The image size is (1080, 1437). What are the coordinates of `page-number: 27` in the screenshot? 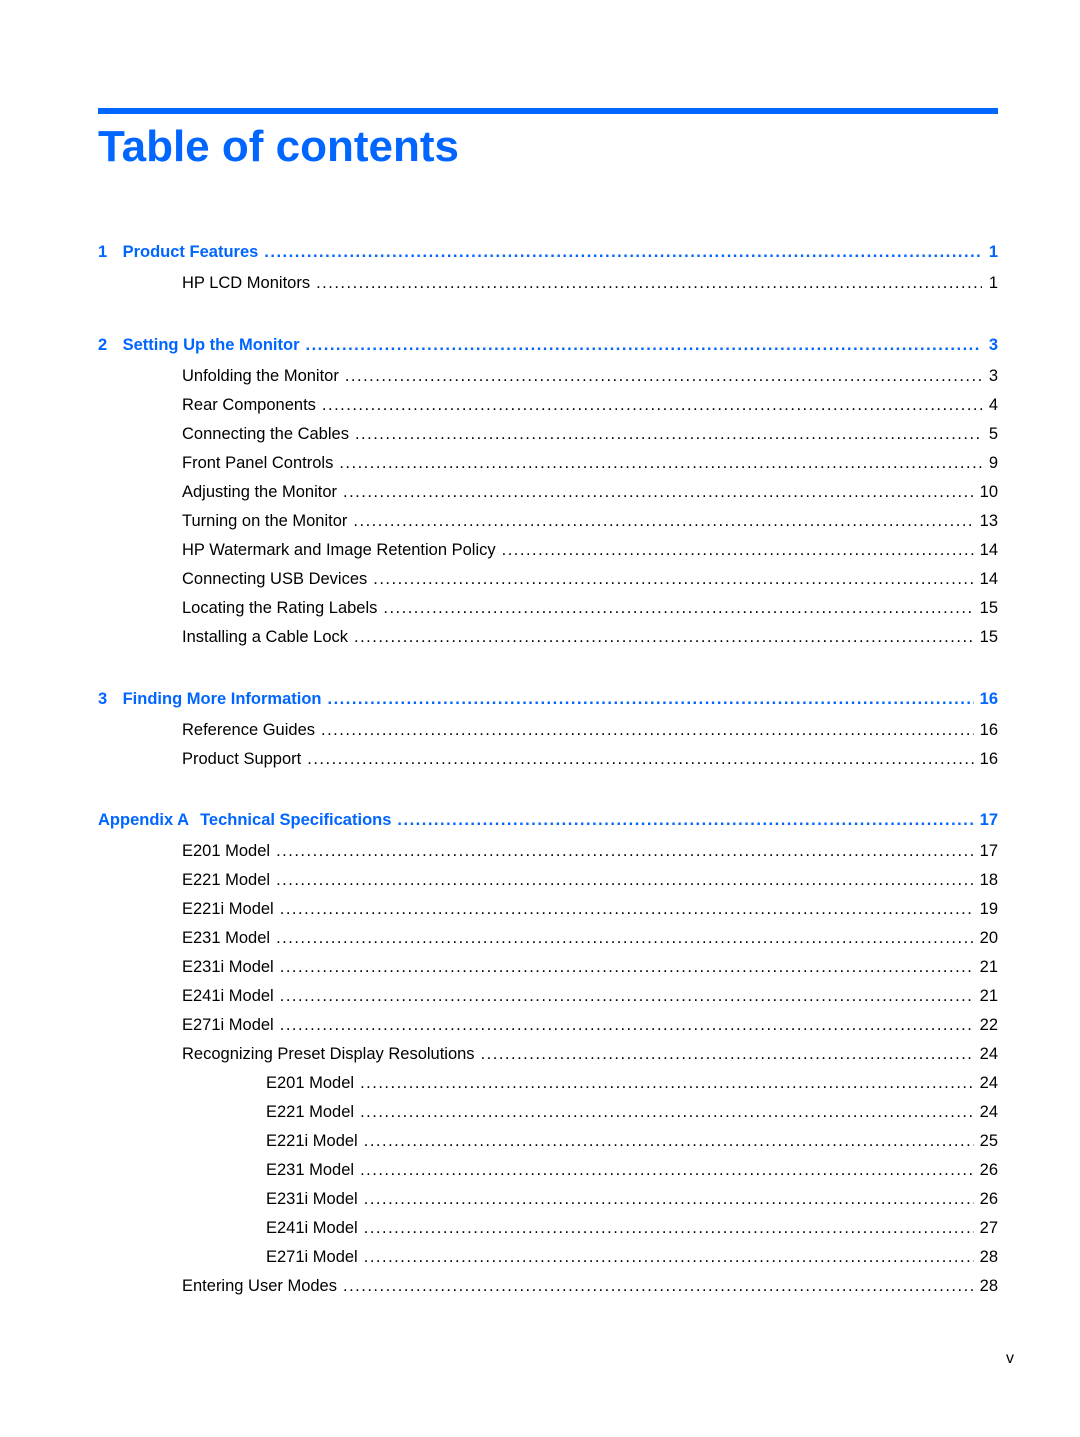 It's located at (988, 1228).